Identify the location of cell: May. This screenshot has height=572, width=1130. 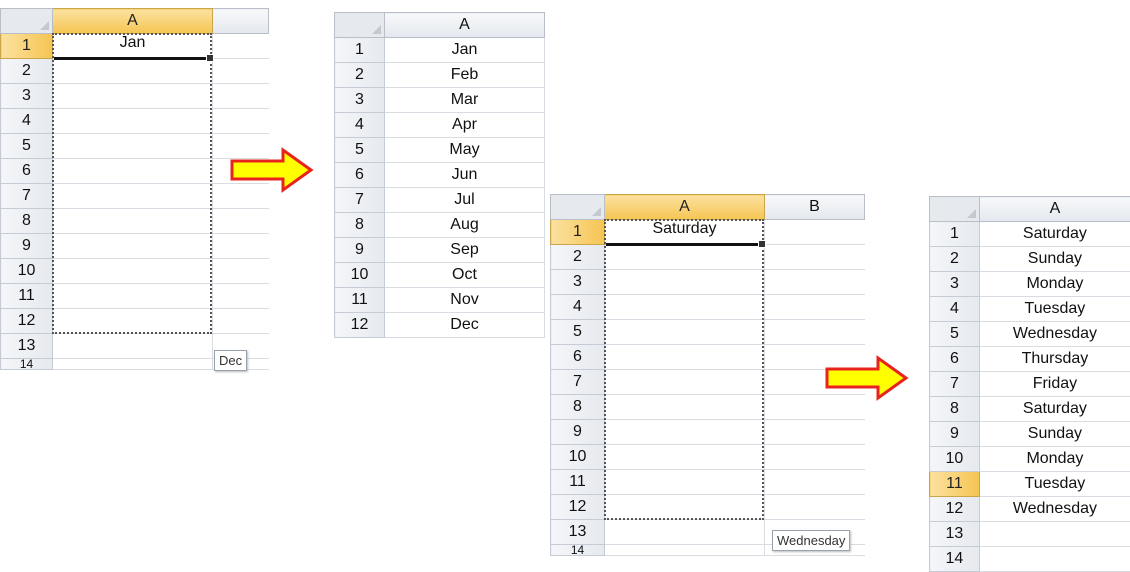
(464, 150).